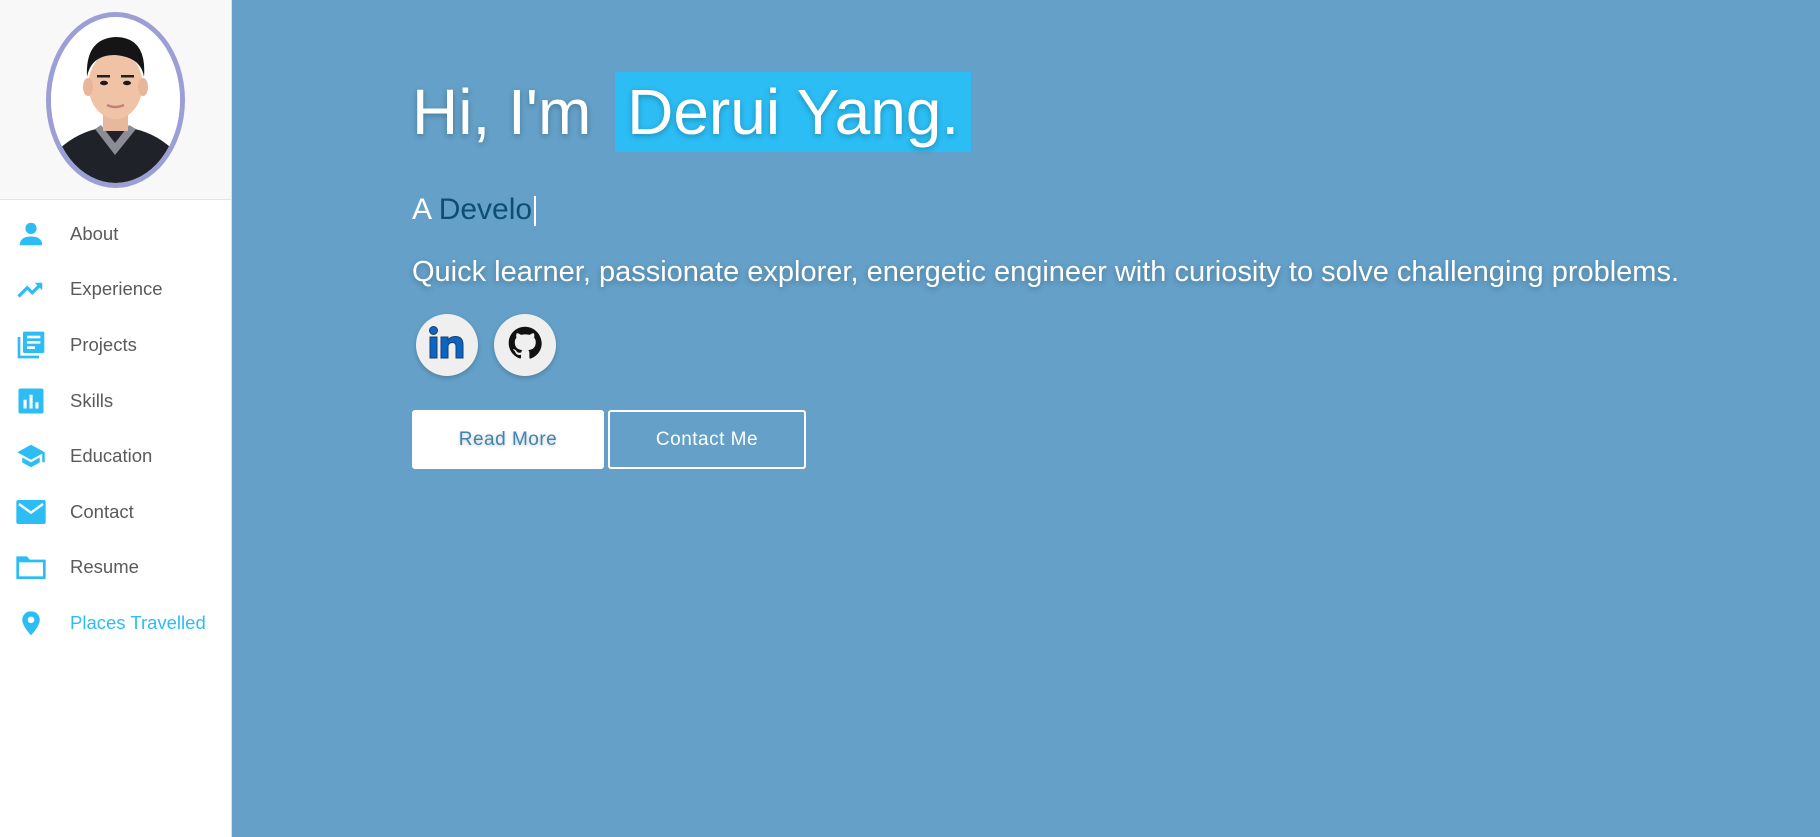 This screenshot has height=837, width=1820. What do you see at coordinates (102, 511) in the screenshot?
I see `sidebar-item-label: Contact` at bounding box center [102, 511].